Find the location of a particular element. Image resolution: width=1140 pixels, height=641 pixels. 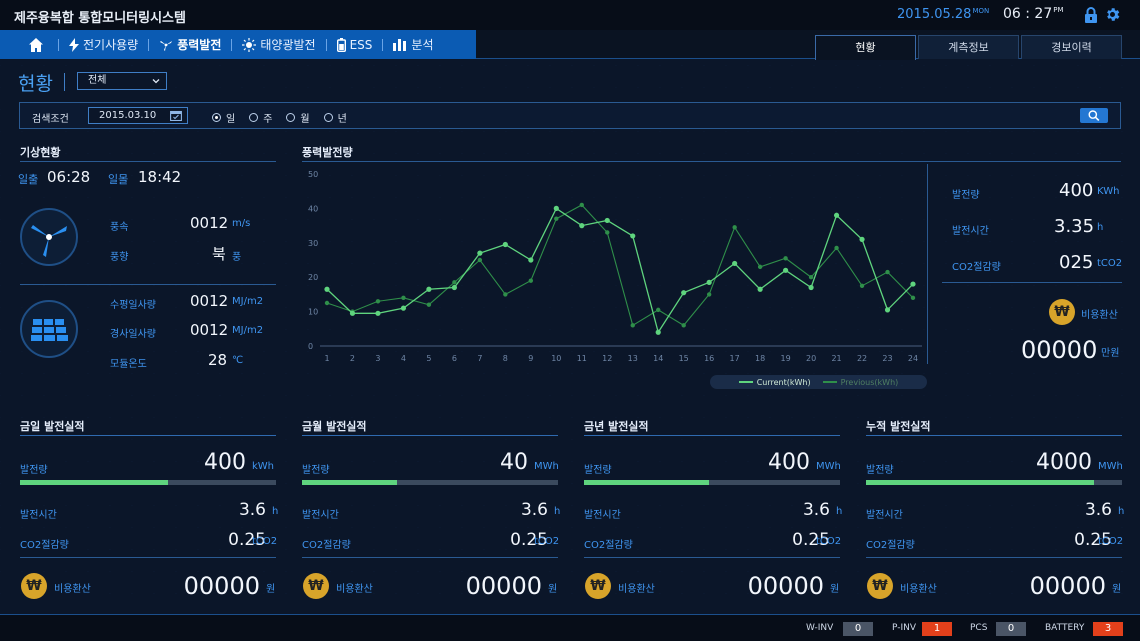

panel-hours-label: 발전시간 is located at coordinates (884, 515).